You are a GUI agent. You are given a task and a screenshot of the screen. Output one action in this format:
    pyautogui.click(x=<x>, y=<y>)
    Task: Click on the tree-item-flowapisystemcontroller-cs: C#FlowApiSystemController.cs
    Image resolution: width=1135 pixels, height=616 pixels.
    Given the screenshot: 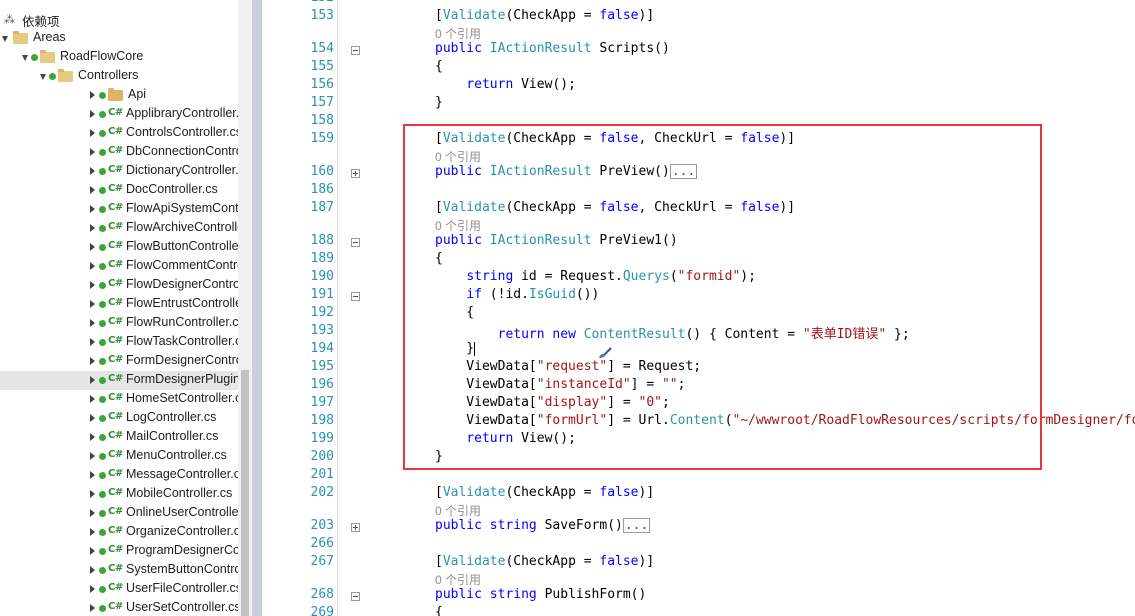 What is the action you would take?
    pyautogui.click(x=126, y=209)
    